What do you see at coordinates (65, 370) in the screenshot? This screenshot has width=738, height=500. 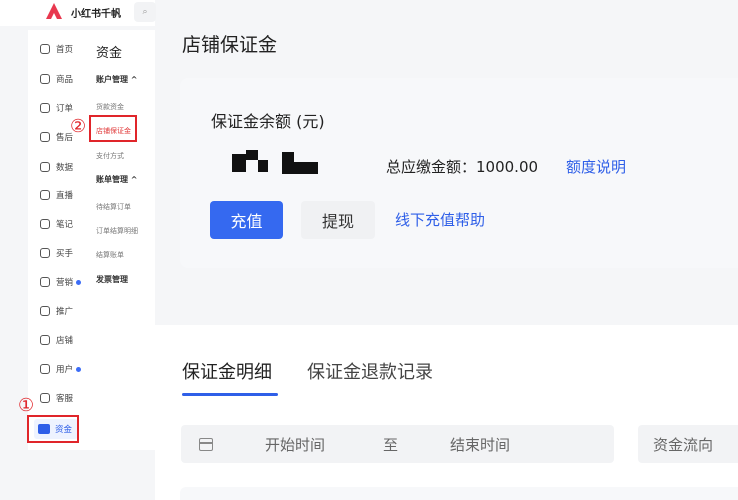 I see `nav-item-label: 用户` at bounding box center [65, 370].